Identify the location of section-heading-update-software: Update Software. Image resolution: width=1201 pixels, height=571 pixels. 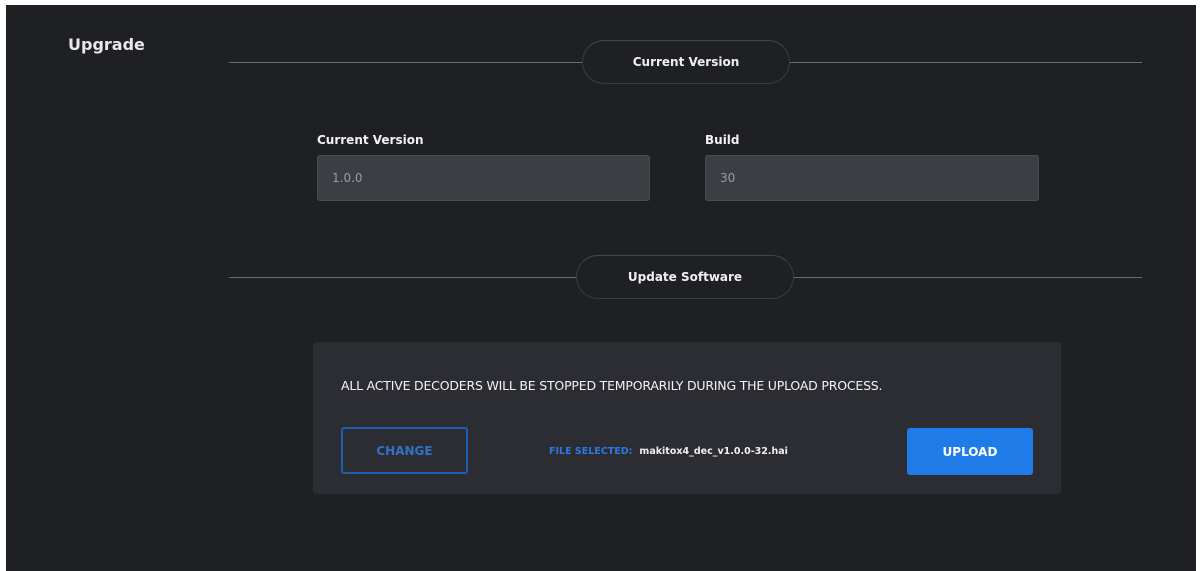
(685, 277).